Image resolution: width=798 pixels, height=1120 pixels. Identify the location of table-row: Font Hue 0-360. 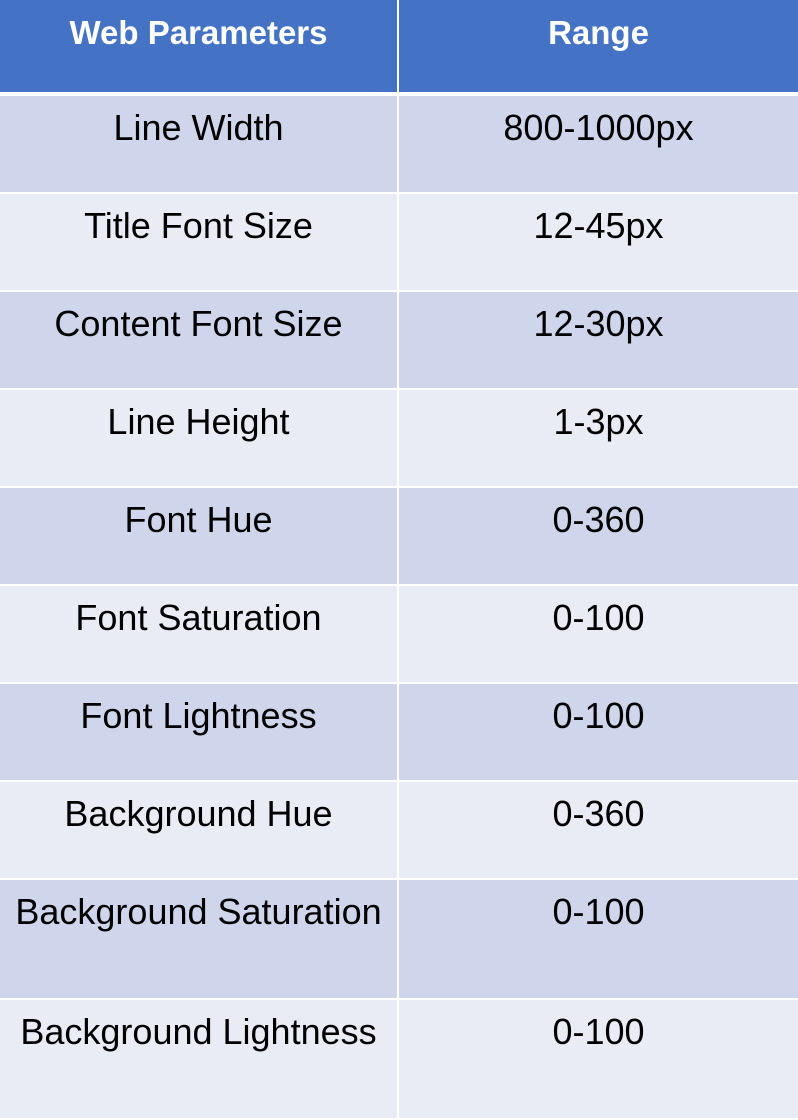
(399, 537).